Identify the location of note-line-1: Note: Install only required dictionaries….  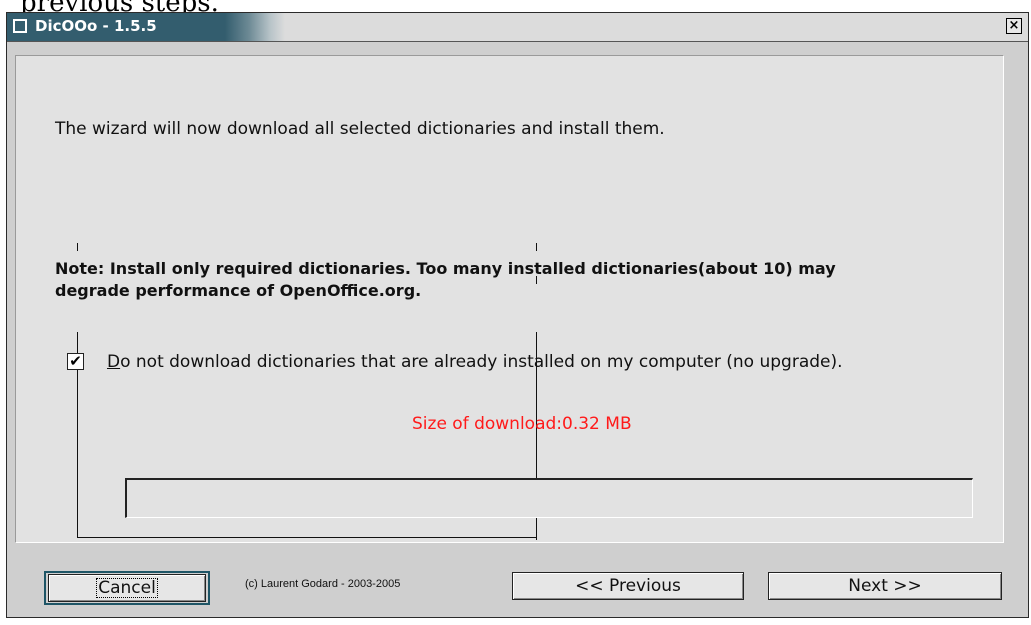
(445, 268).